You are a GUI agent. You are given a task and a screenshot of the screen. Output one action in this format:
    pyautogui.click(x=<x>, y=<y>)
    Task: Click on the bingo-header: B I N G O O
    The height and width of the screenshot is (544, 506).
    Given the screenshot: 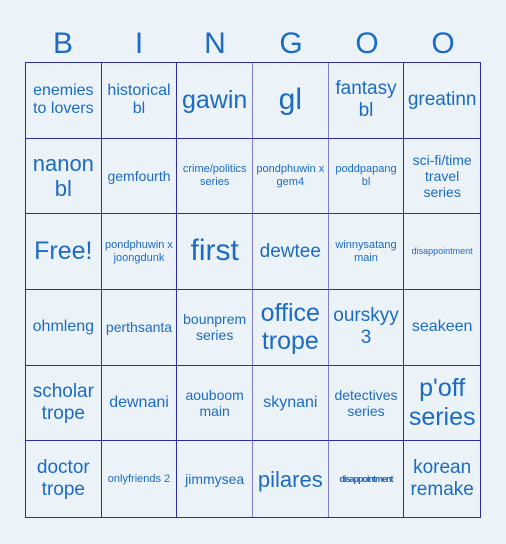 What is the action you would take?
    pyautogui.click(x=253, y=44)
    